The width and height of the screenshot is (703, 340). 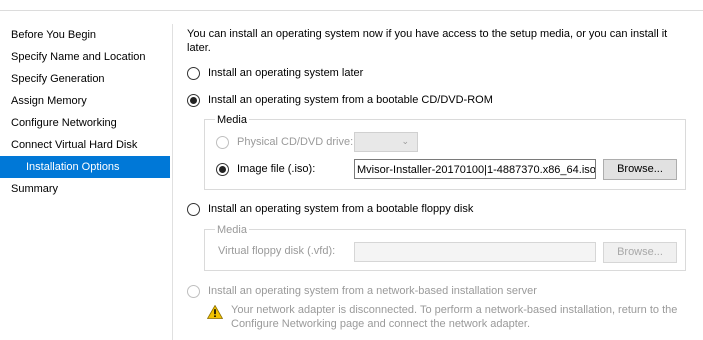 I want to click on option-install-later-label: Install an operating system later, so click(x=286, y=73).